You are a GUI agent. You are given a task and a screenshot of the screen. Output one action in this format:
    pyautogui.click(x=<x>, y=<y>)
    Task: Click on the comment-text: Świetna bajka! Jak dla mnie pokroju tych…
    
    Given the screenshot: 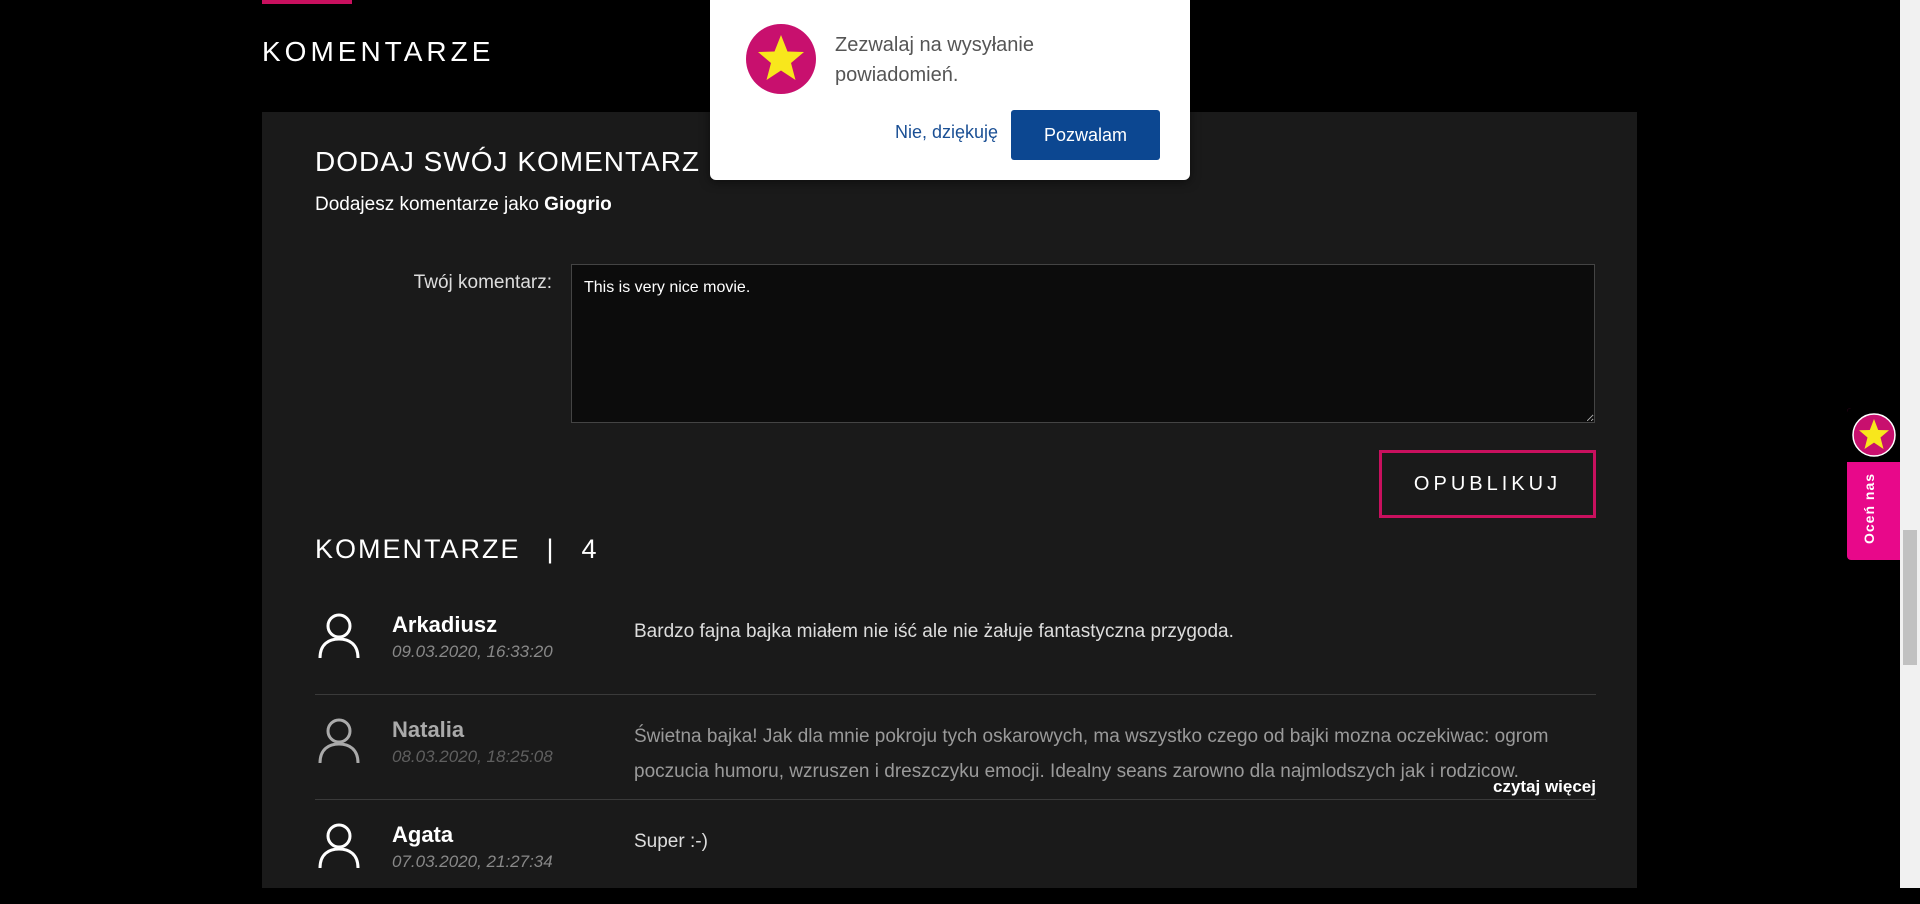 What is the action you would take?
    pyautogui.click(x=1091, y=754)
    